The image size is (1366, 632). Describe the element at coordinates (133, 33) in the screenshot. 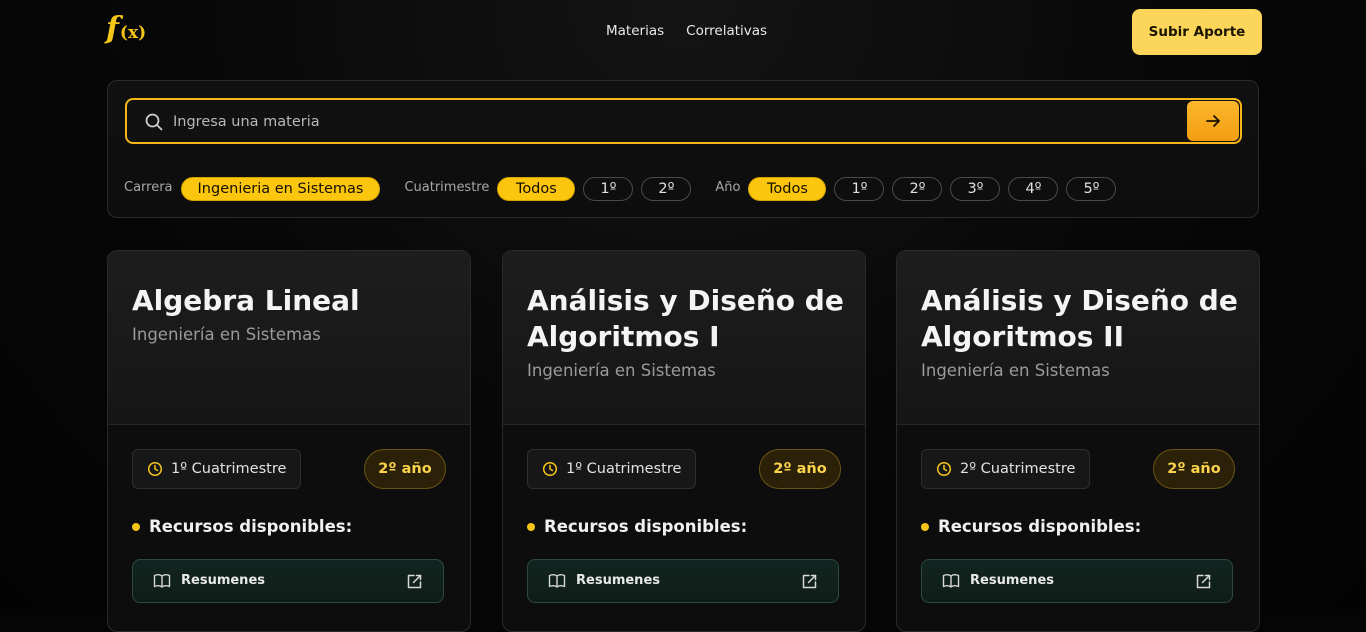

I see `logo-x: (x)` at that location.